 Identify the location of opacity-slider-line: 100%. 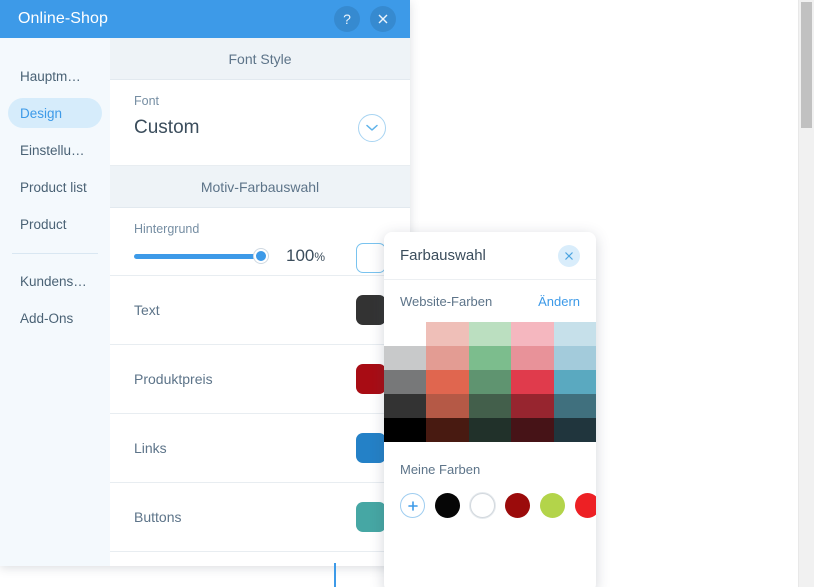
(260, 256).